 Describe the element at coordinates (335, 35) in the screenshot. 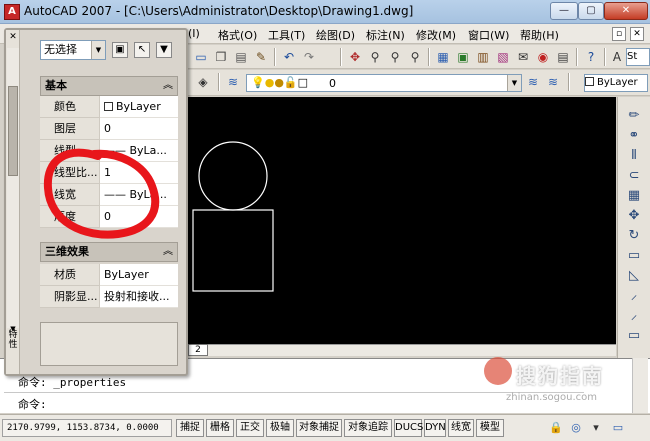

I see `menu-draw: 绘图(D)` at that location.